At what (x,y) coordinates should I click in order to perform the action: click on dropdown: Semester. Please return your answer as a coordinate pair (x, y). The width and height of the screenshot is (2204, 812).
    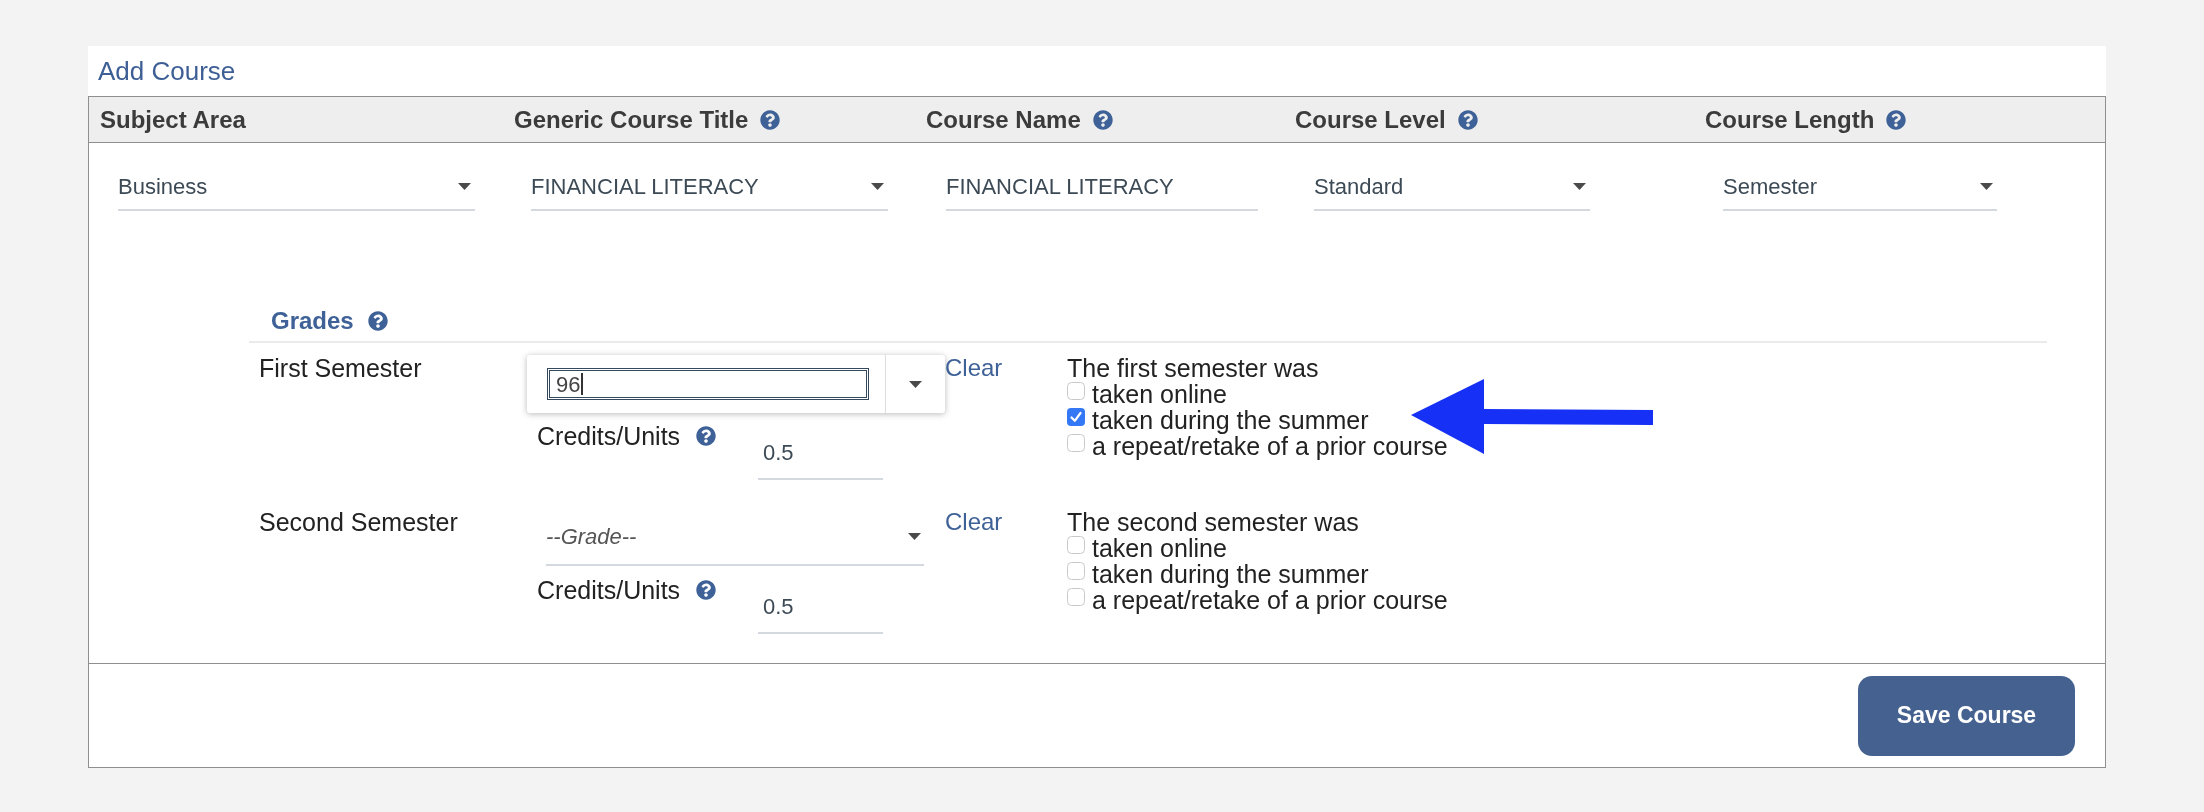
    Looking at the image, I should click on (1860, 187).